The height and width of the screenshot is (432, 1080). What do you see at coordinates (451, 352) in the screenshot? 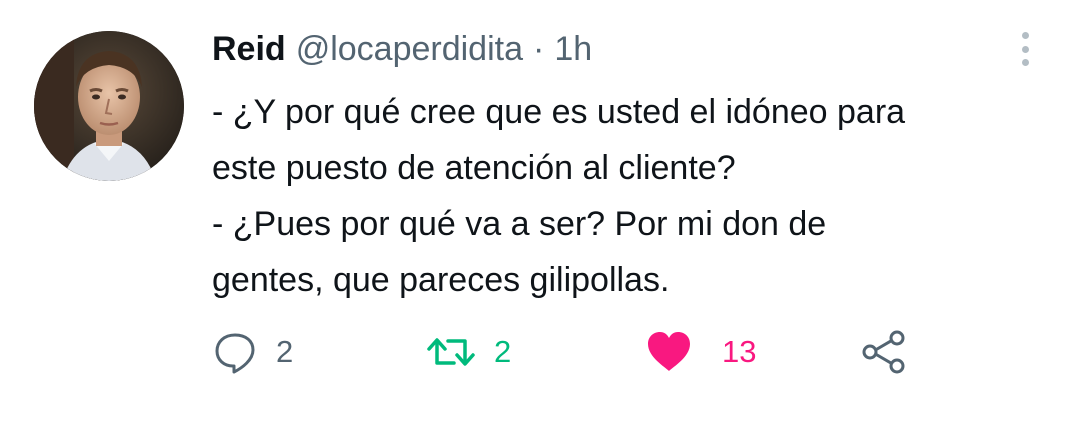
I see `retweet-icon` at bounding box center [451, 352].